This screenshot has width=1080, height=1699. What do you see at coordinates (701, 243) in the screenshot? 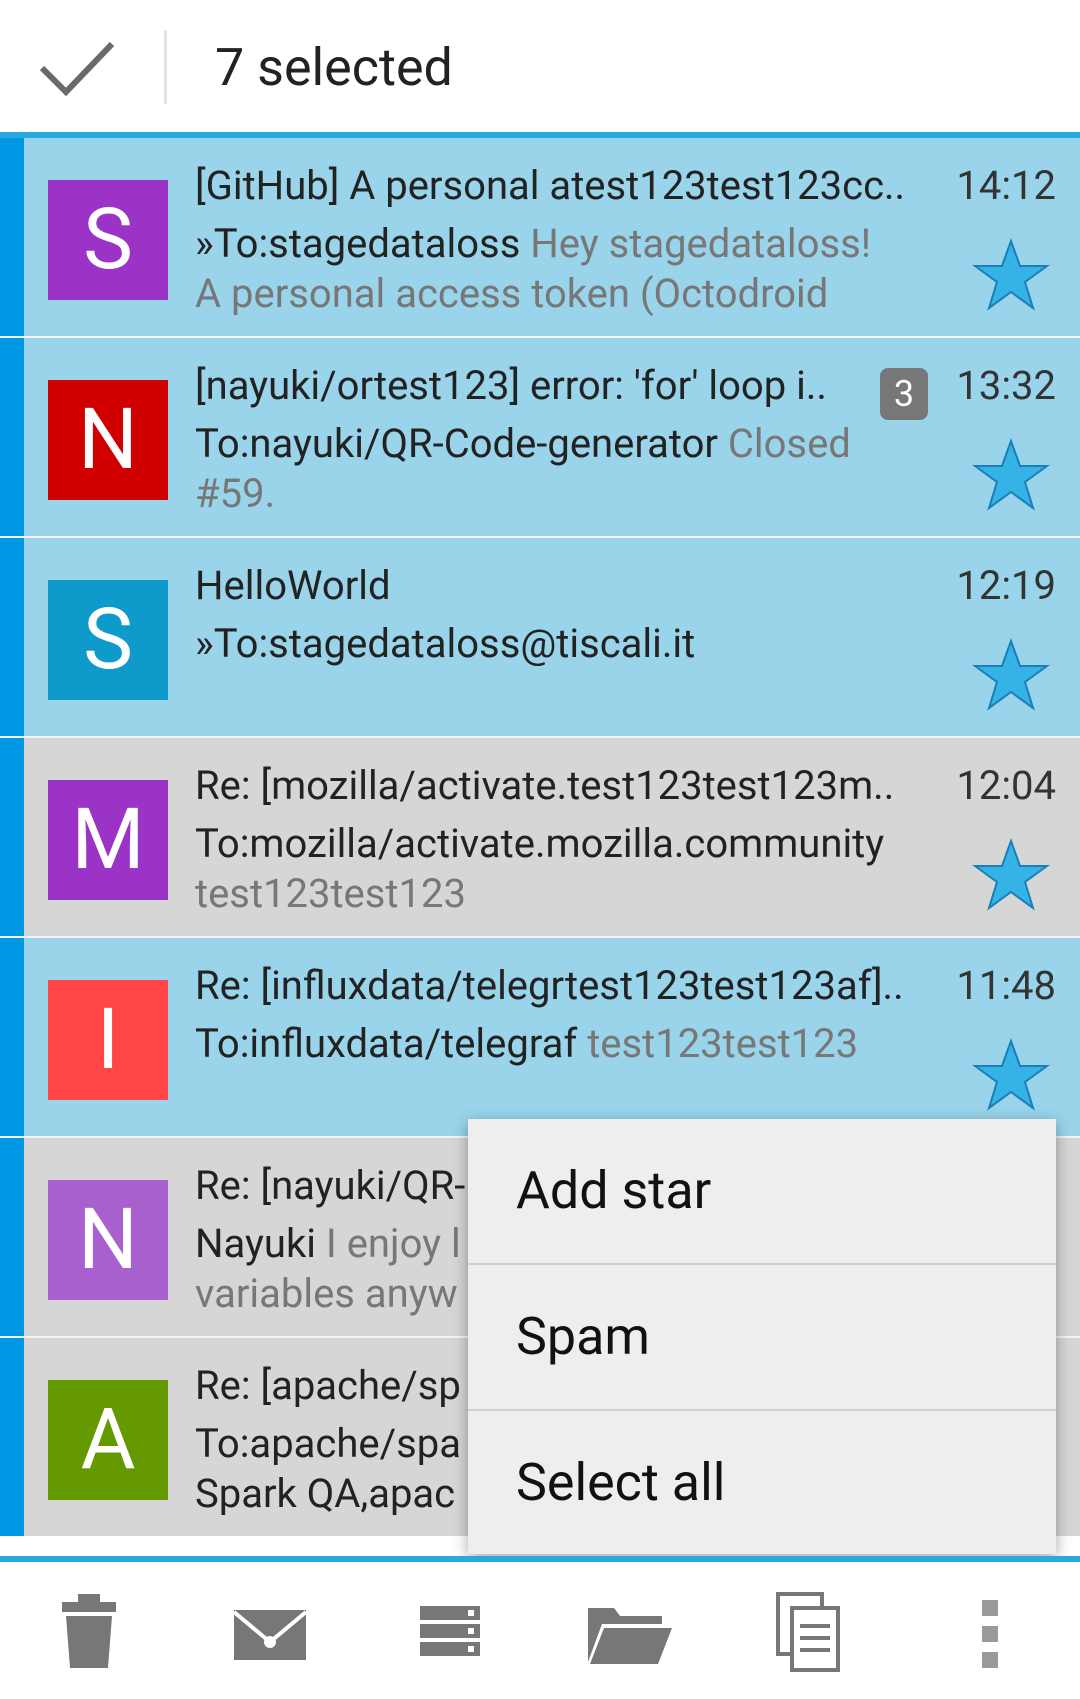
I see `preview-text: Hey stagedataloss!` at bounding box center [701, 243].